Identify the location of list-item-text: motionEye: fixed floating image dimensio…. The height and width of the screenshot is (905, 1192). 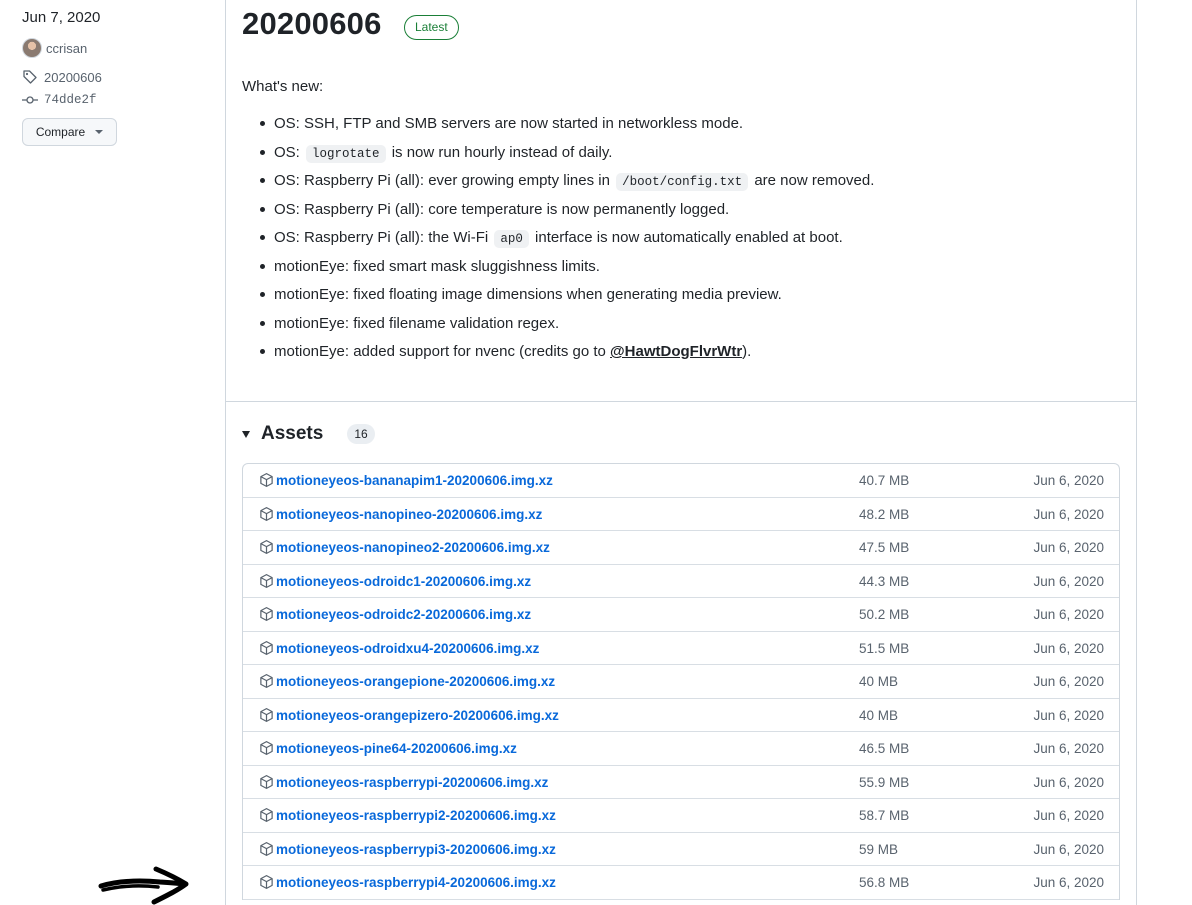
(528, 294).